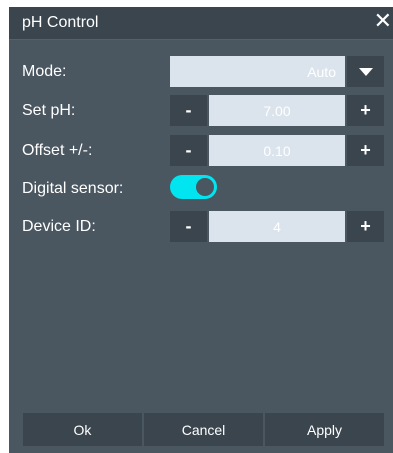  I want to click on dialog-title: pH Control, so click(60, 22).